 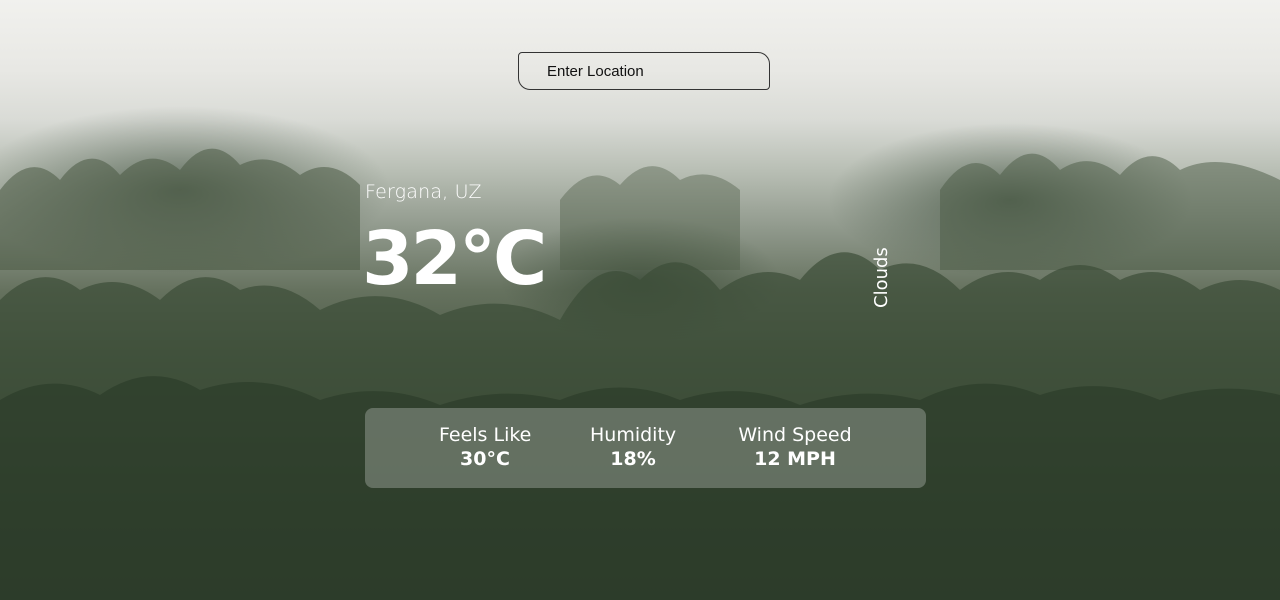 What do you see at coordinates (485, 435) in the screenshot?
I see `feels-like-label: Feels Like` at bounding box center [485, 435].